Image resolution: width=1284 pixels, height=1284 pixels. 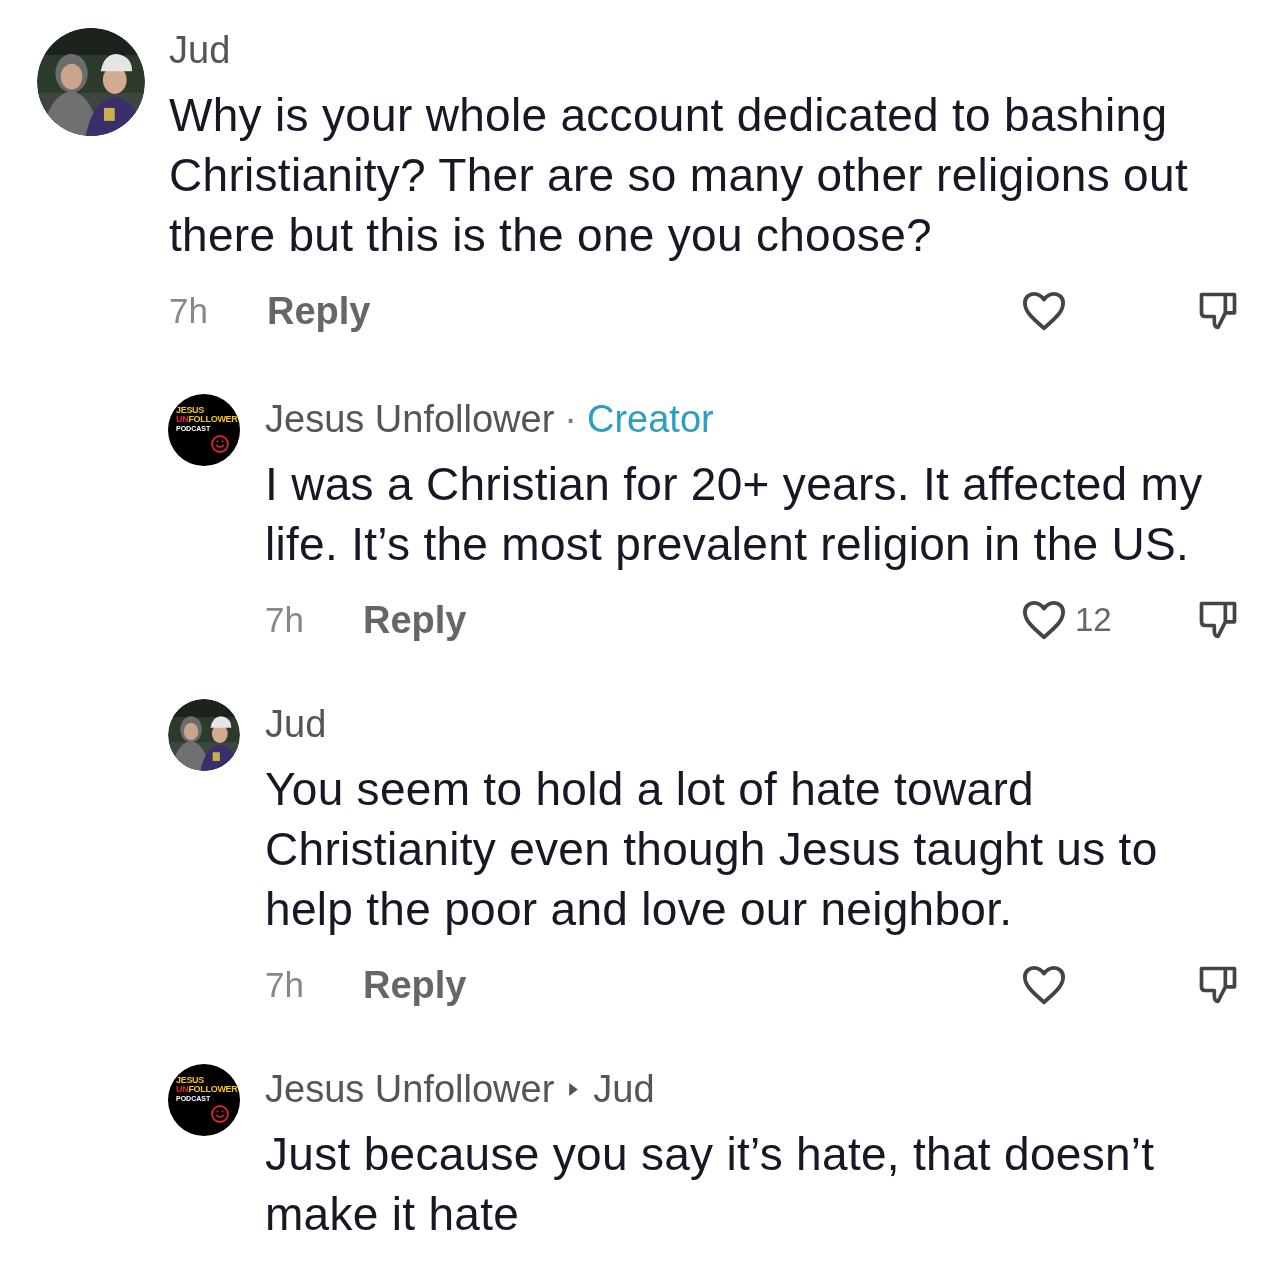 What do you see at coordinates (1093, 620) in the screenshot?
I see `like-count: 12` at bounding box center [1093, 620].